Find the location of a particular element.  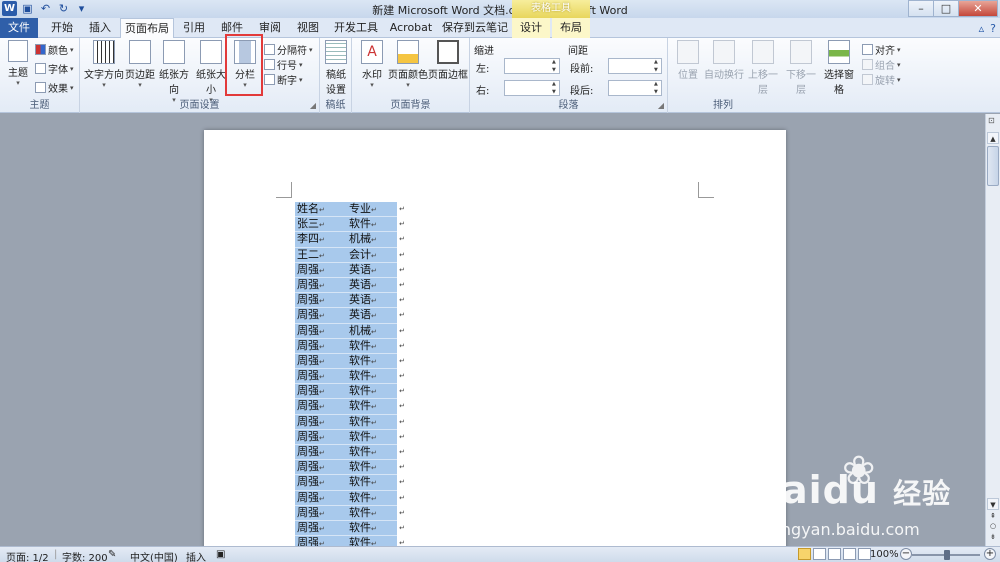

table-row: 李四↵ 机械↵ ↵ is located at coordinates (350, 240).